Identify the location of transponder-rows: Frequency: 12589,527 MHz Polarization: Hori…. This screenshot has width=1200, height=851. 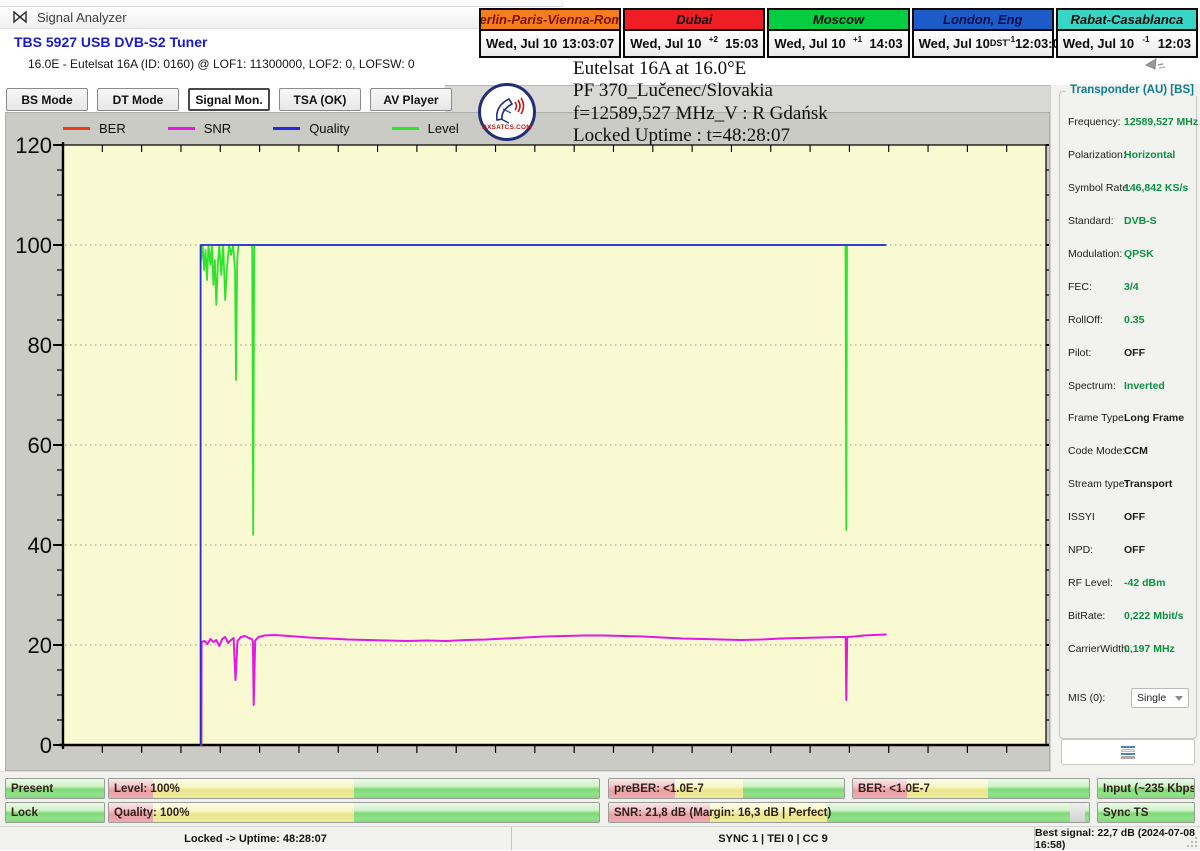
(1129, 385).